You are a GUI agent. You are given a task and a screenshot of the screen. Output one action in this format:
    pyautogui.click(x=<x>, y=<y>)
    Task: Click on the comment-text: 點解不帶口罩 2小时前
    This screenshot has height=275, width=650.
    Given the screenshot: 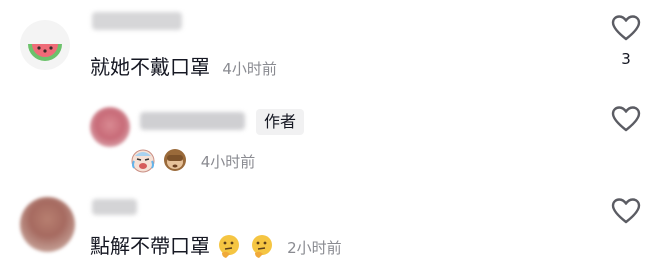 What is the action you would take?
    pyautogui.click(x=216, y=247)
    